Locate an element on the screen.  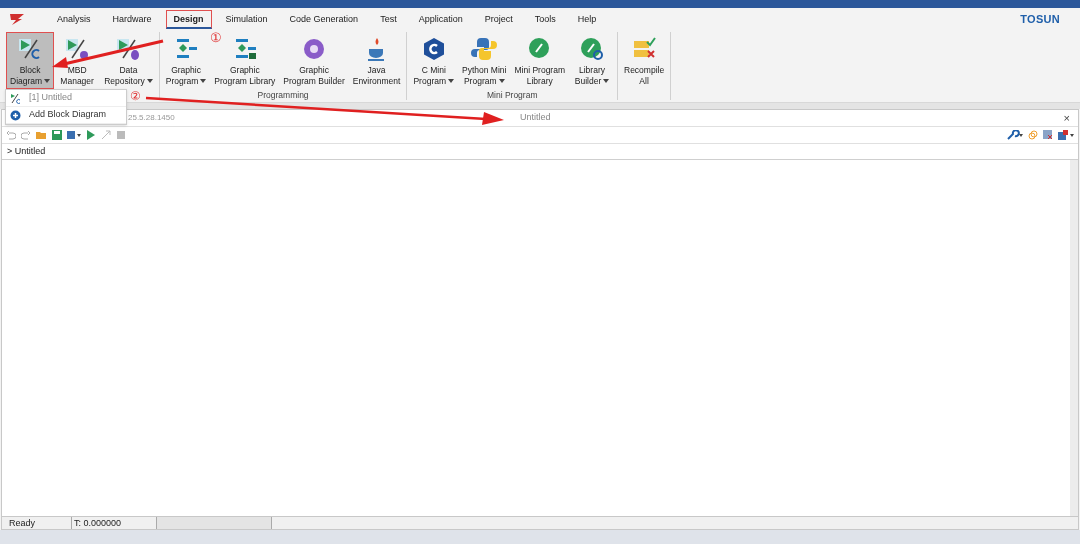
version-text: 25.5.28.1450 is located at coordinates (151, 118).